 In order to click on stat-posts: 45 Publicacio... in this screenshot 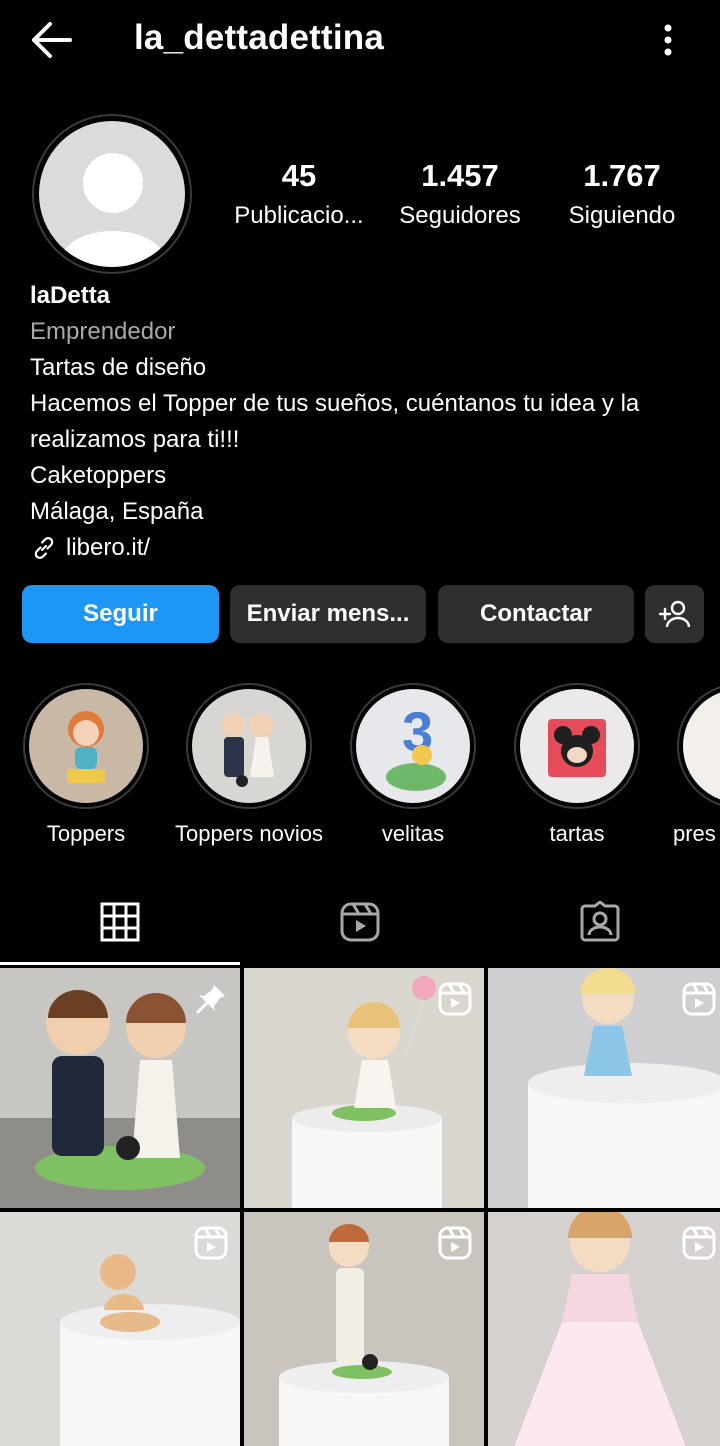, I will do `click(299, 196)`.